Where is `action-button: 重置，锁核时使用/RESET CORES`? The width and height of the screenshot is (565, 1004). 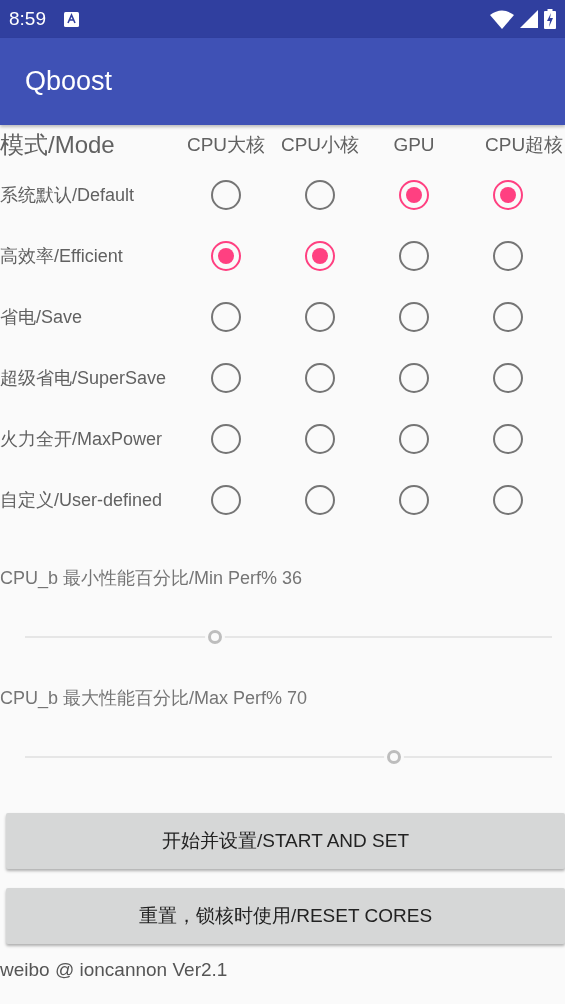 action-button: 重置，锁核时使用/RESET CORES is located at coordinates (285, 916).